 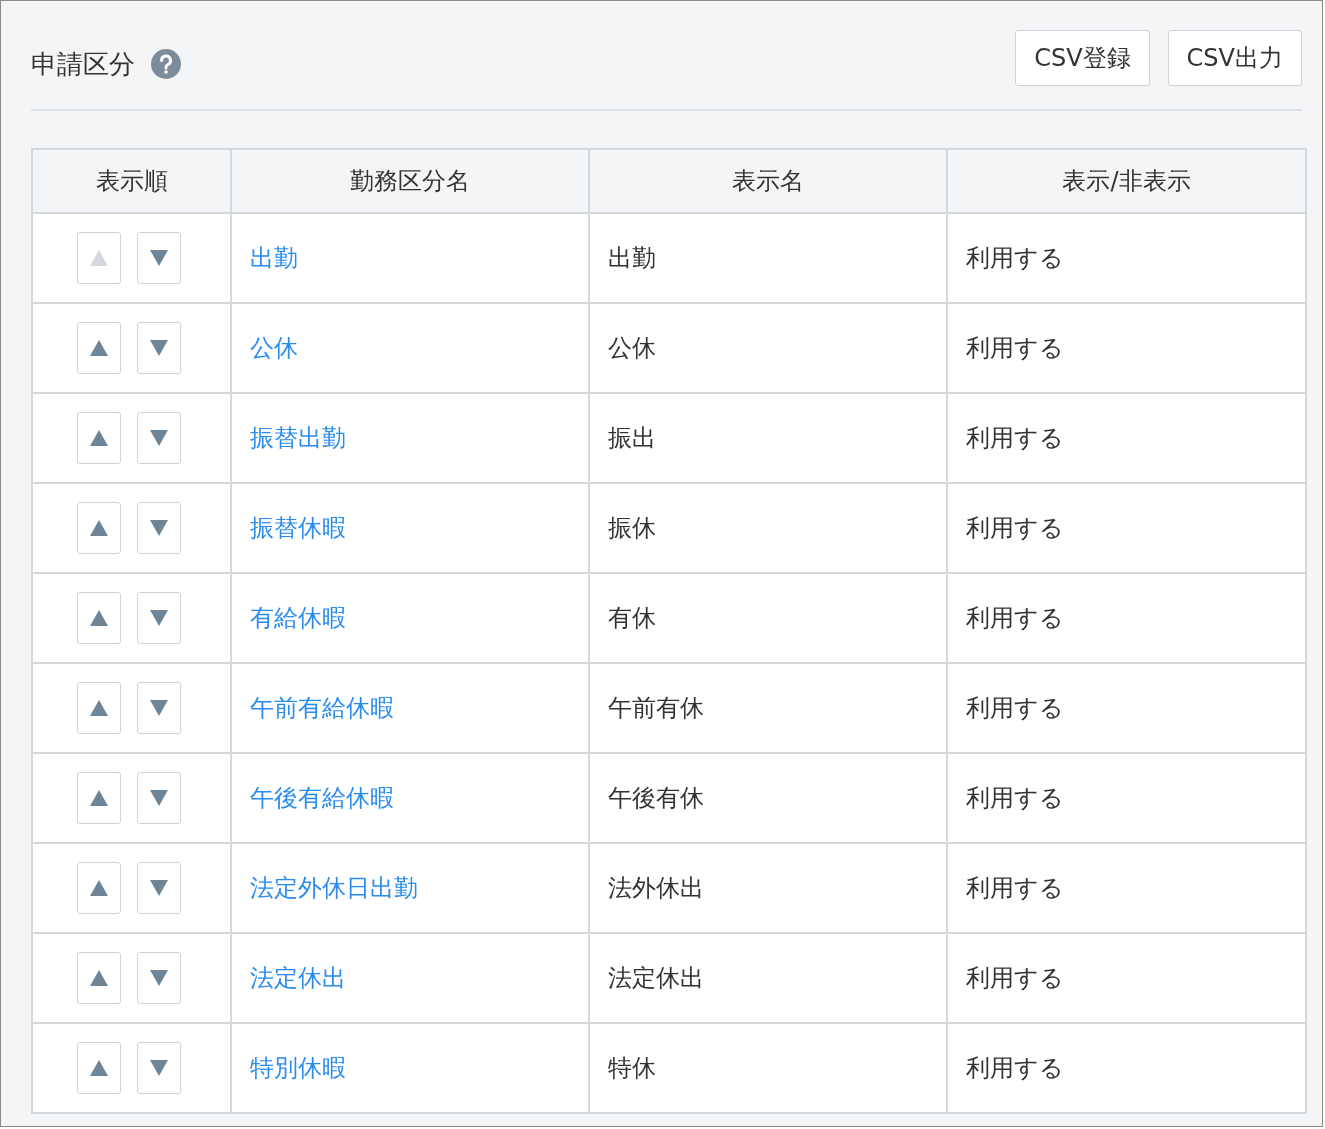 I want to click on display-name-text: 法外休出, so click(x=656, y=888).